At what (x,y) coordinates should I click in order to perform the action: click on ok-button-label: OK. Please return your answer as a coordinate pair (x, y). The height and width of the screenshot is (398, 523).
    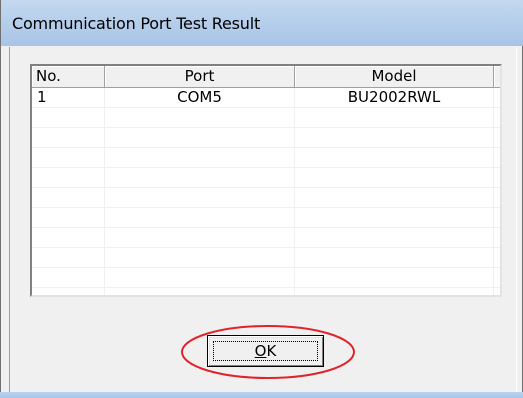
    Looking at the image, I should click on (265, 351).